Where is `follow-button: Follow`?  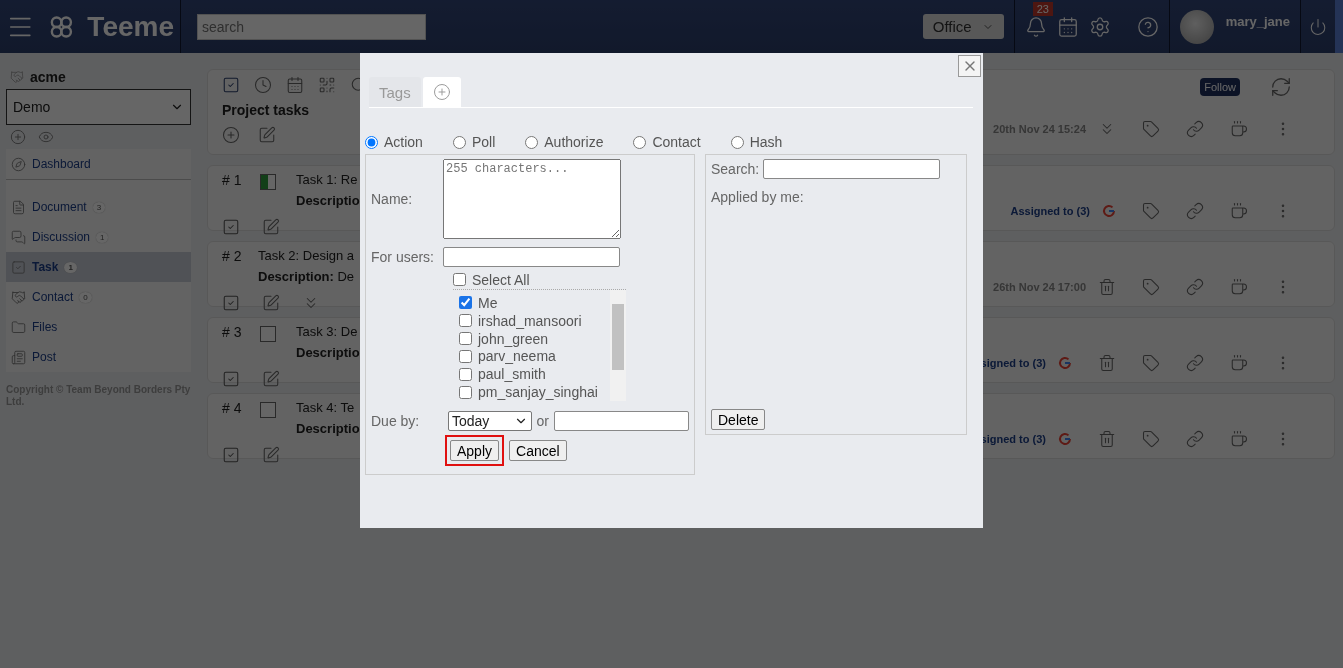 follow-button: Follow is located at coordinates (1220, 87).